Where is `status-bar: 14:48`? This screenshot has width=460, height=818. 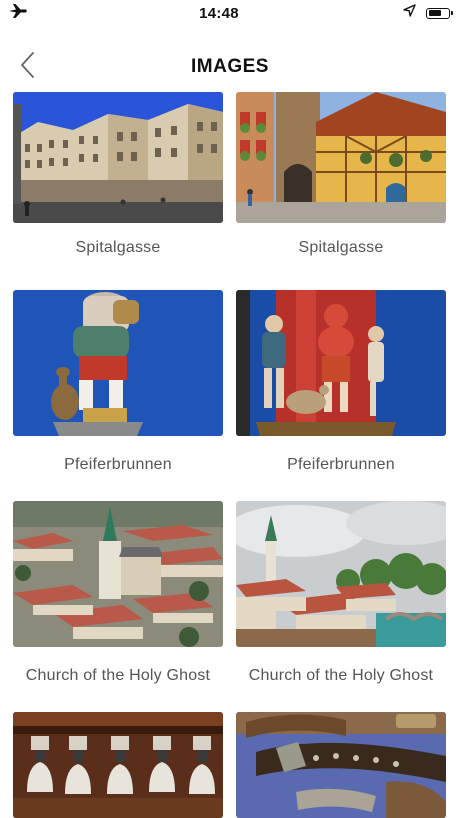
status-bar: 14:48 is located at coordinates (230, 13).